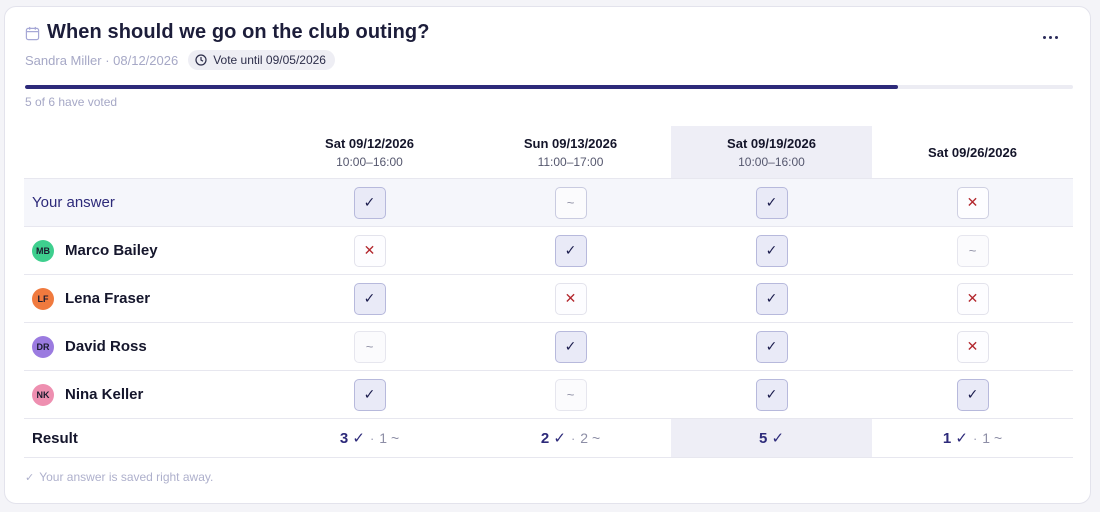 The height and width of the screenshot is (512, 1100). What do you see at coordinates (146, 394) in the screenshot?
I see `participant-name-cell: NK Nina Keller` at bounding box center [146, 394].